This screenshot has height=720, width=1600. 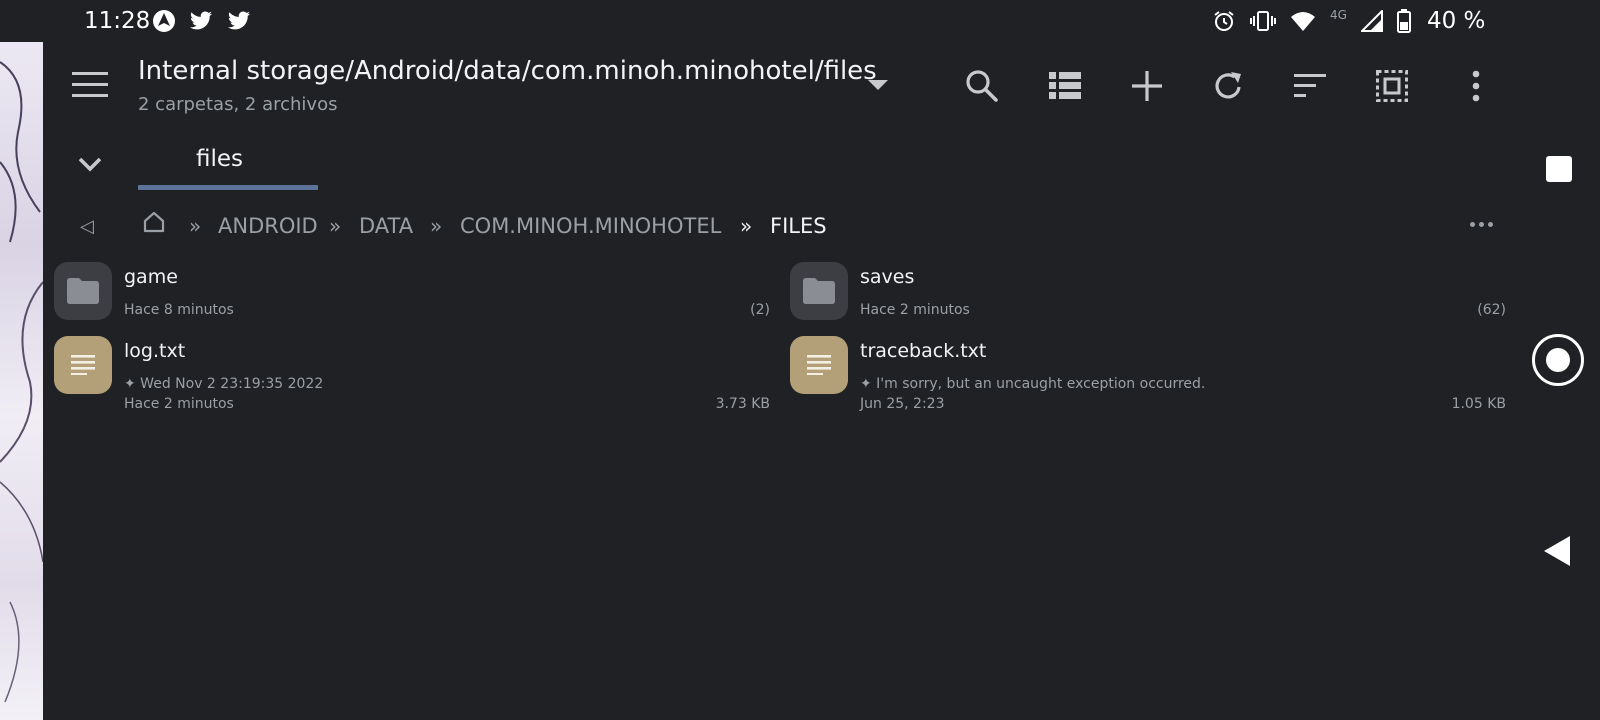 I want to click on search-icon, so click(x=982, y=86).